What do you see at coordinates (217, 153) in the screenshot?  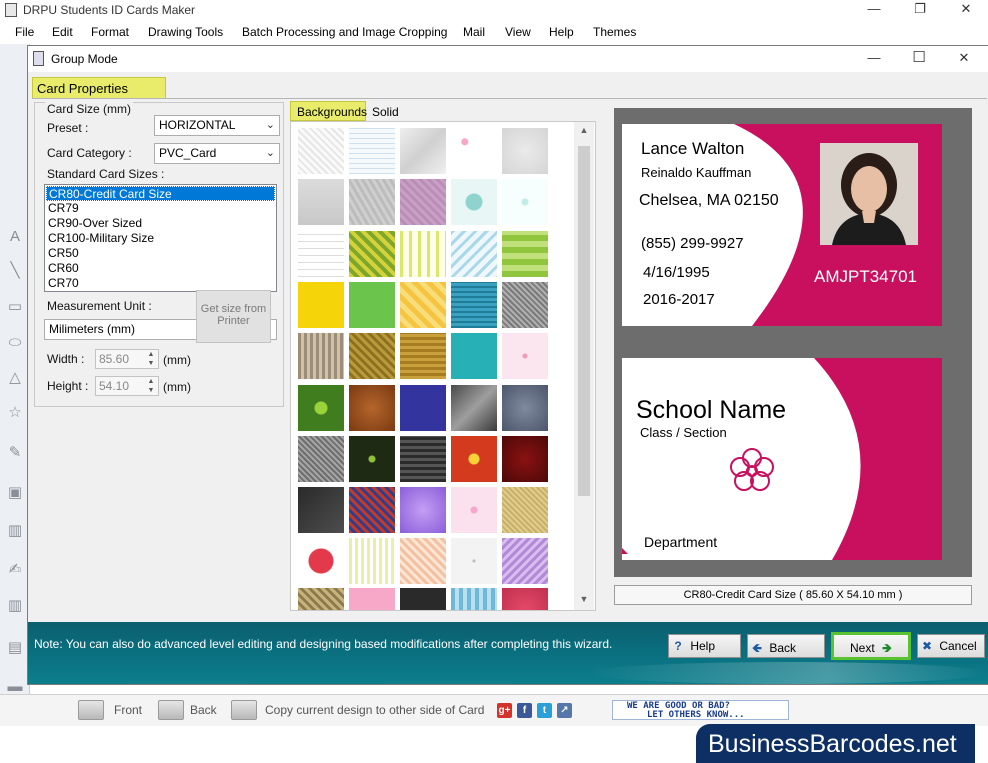 I see `card-category-dropdown: PVC_Card ⌄` at bounding box center [217, 153].